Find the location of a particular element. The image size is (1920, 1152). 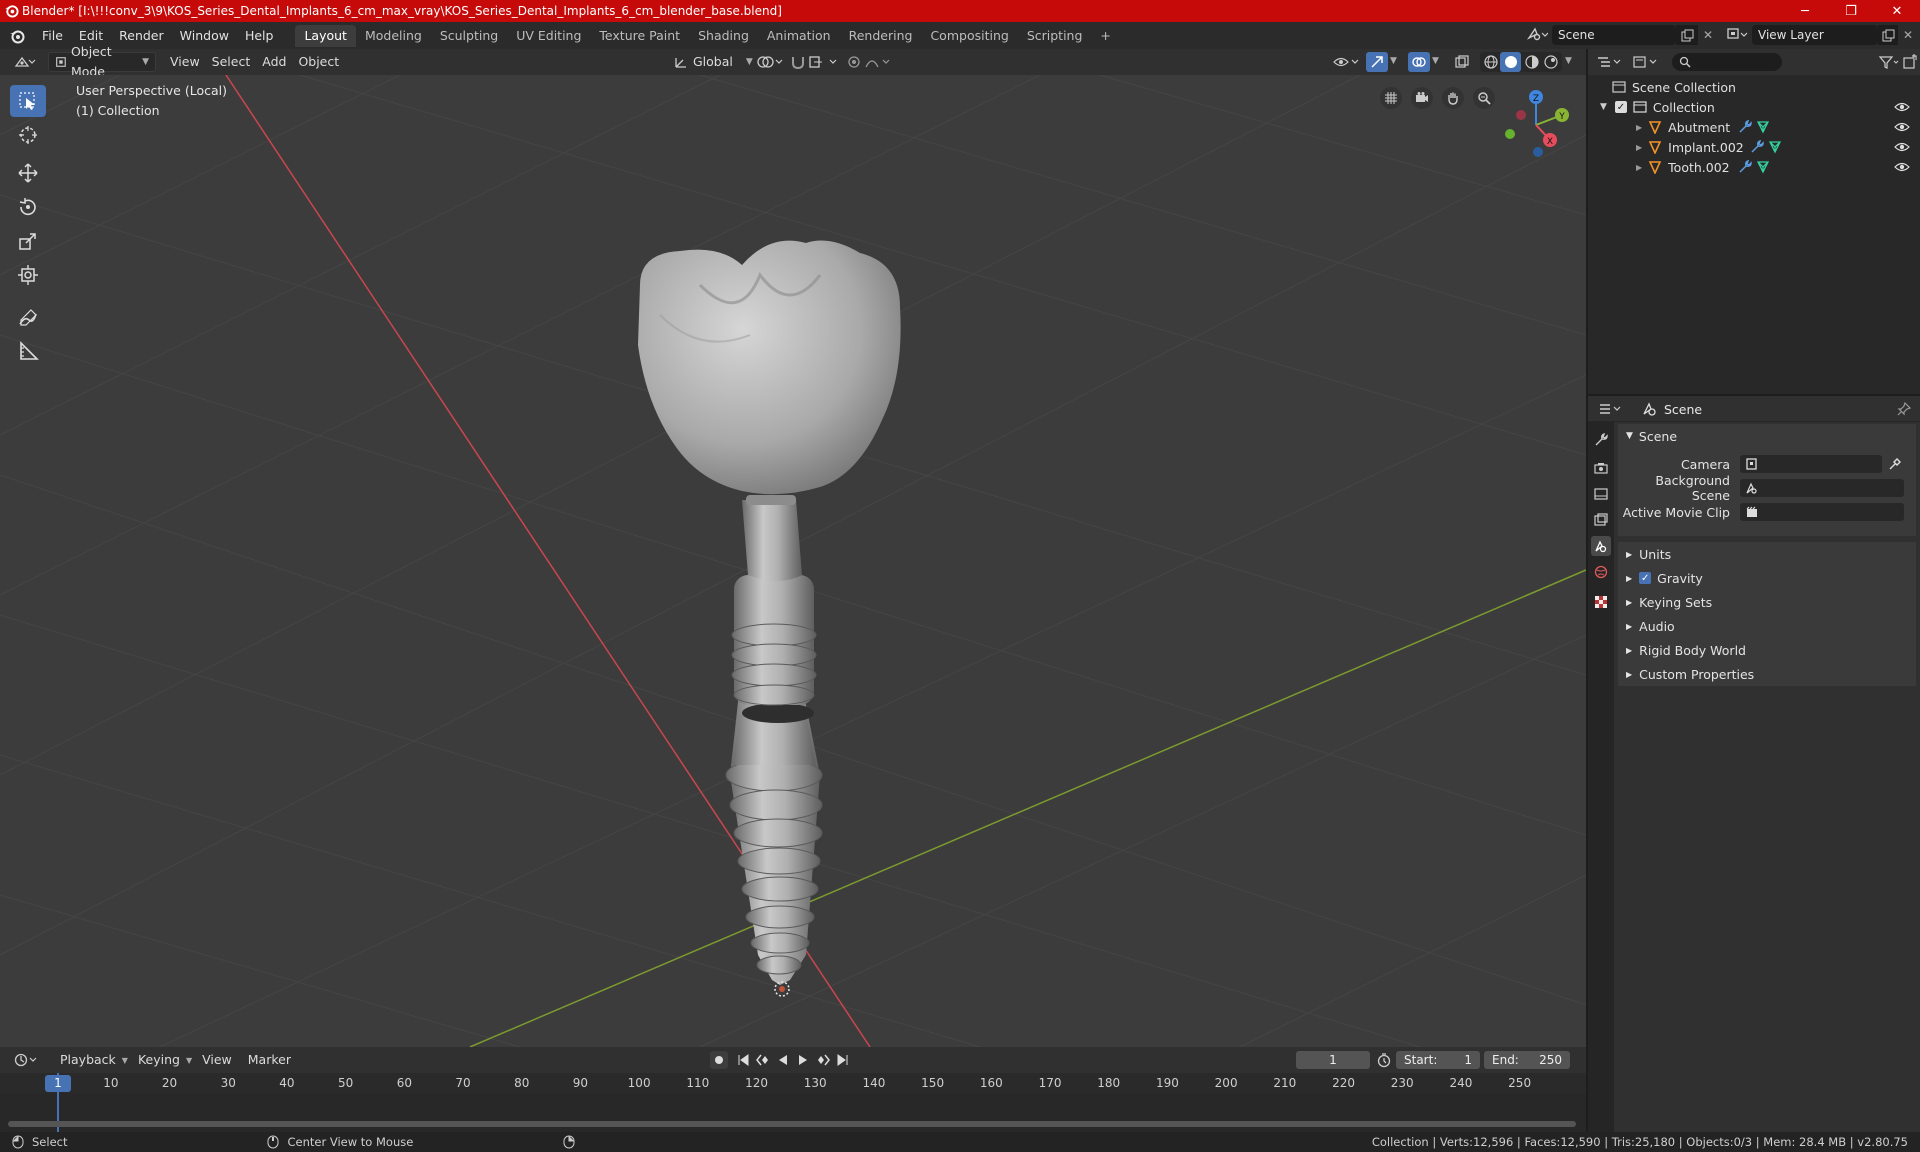

menu-timeline-view: View is located at coordinates (217, 1060).